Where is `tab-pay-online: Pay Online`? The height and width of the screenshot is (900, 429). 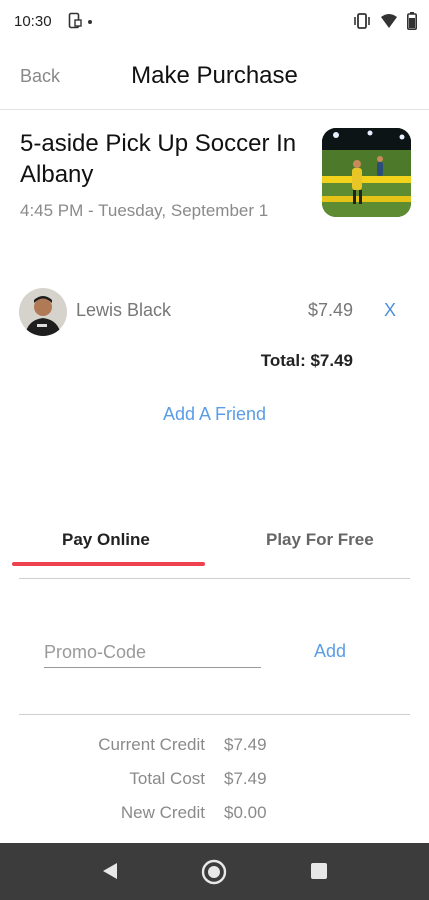
tab-pay-online: Pay Online is located at coordinates (106, 540).